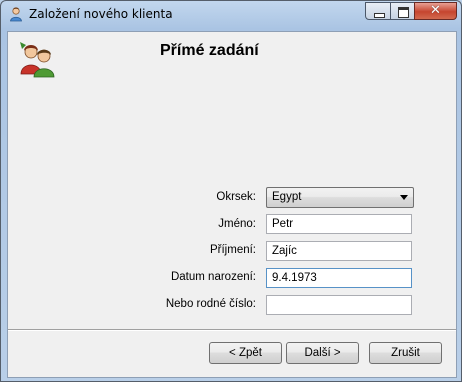 Image resolution: width=462 pixels, height=382 pixels. I want to click on cancel-button: Zrušit, so click(405, 353).